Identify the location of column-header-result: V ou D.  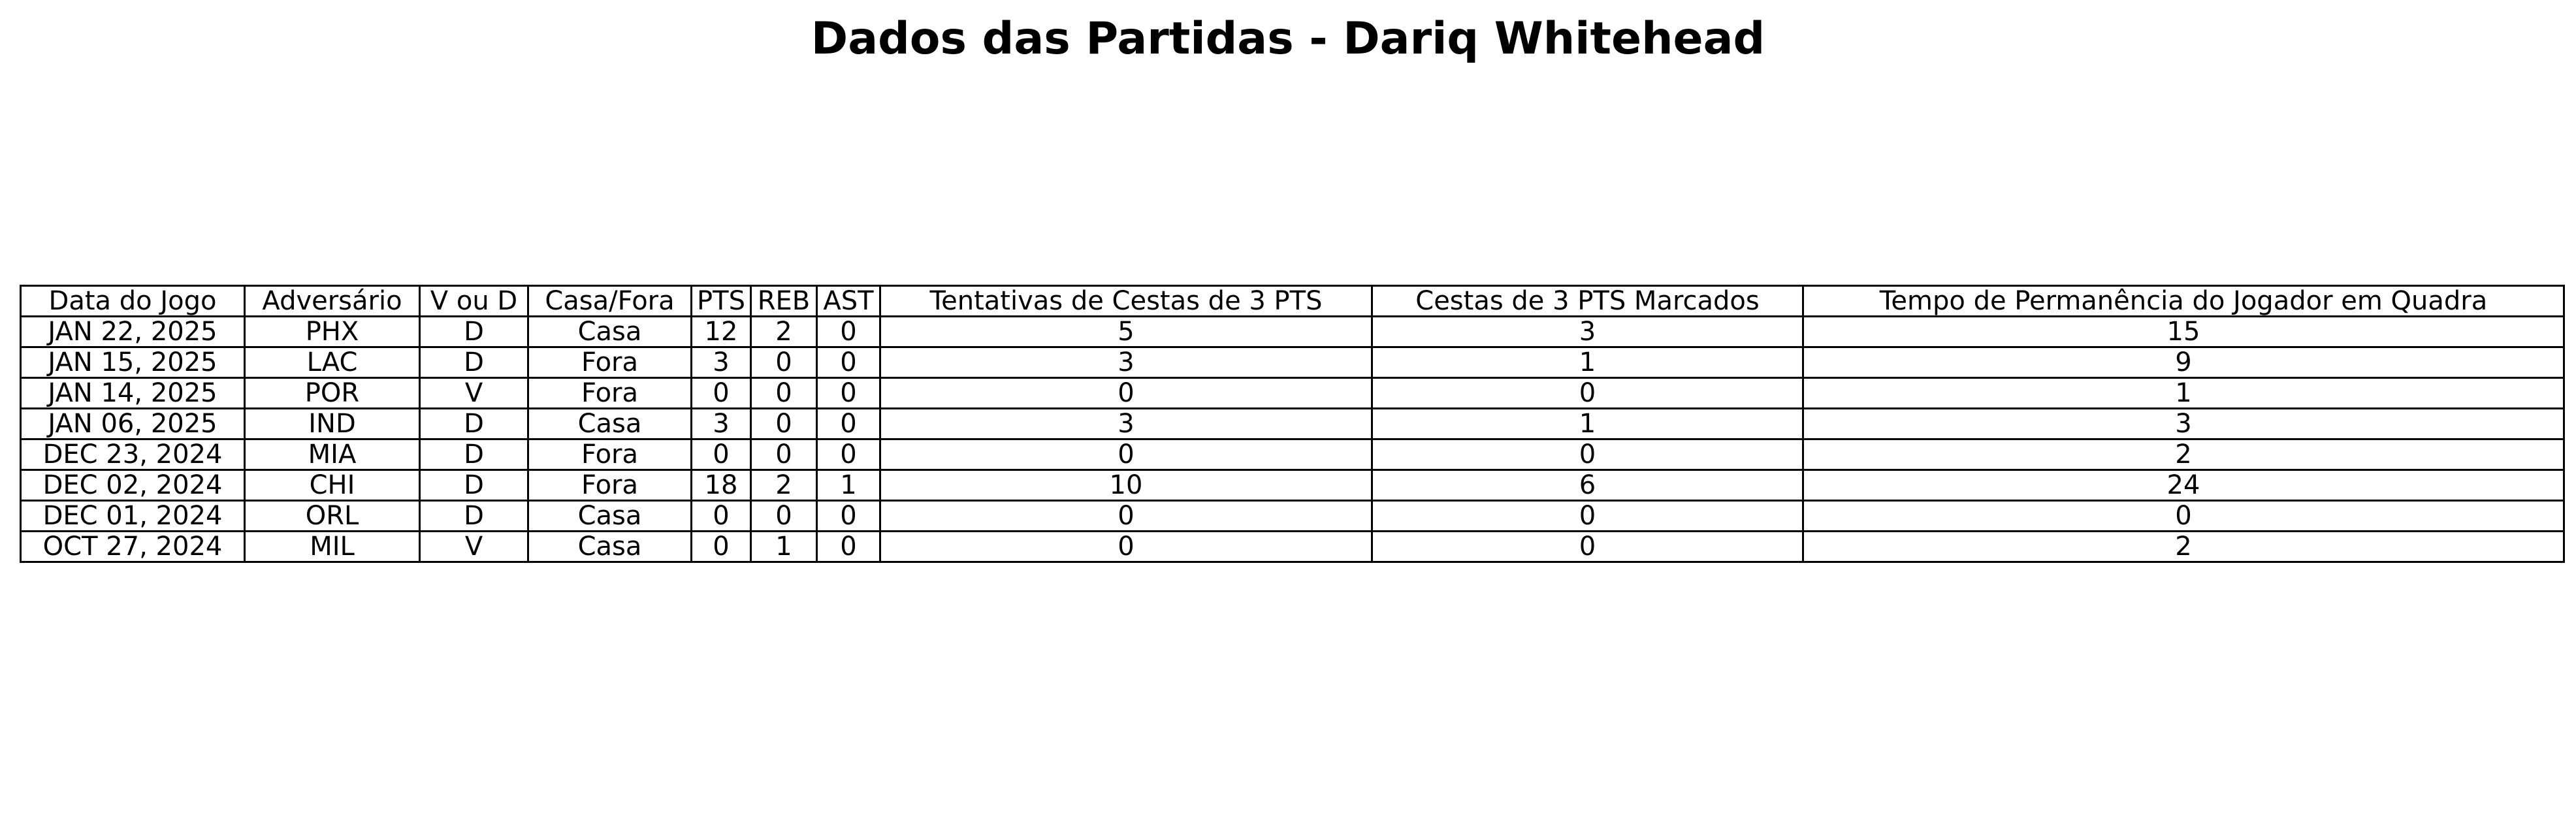
(474, 301).